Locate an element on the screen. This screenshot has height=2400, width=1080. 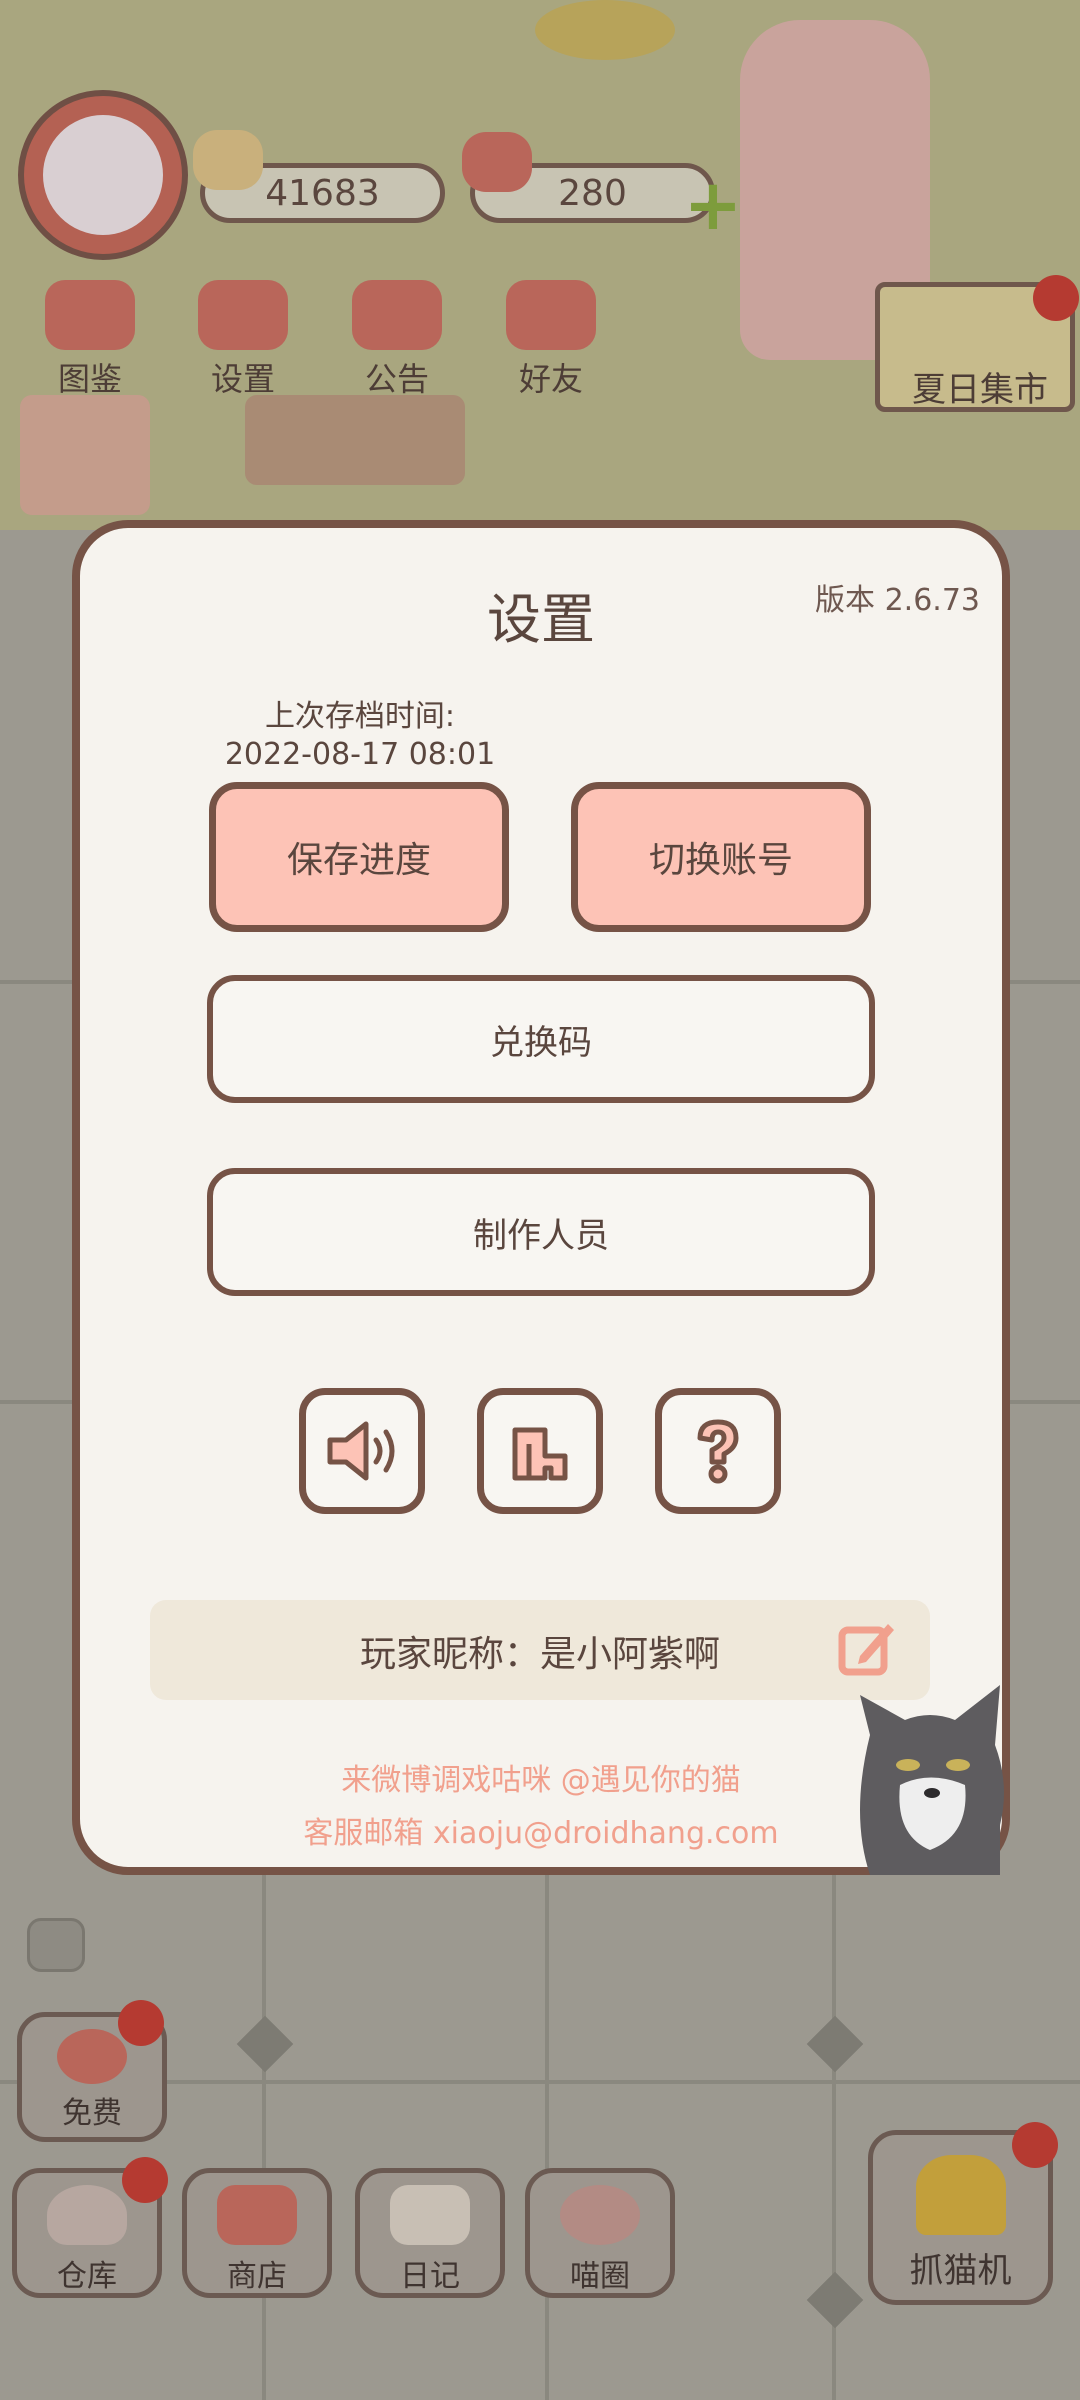
redeem-code-label: 兑换码 is located at coordinates (541, 1042).